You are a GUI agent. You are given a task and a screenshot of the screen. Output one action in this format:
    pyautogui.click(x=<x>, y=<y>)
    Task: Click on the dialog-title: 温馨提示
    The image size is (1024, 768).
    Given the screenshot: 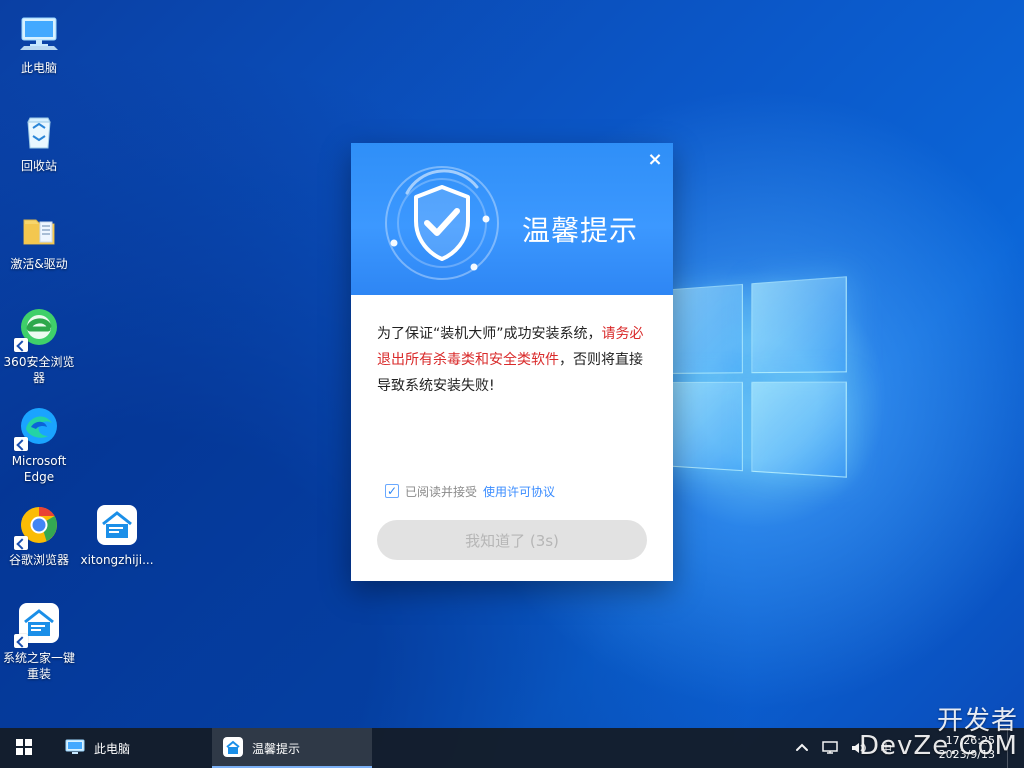 What is the action you would take?
    pyautogui.click(x=580, y=230)
    